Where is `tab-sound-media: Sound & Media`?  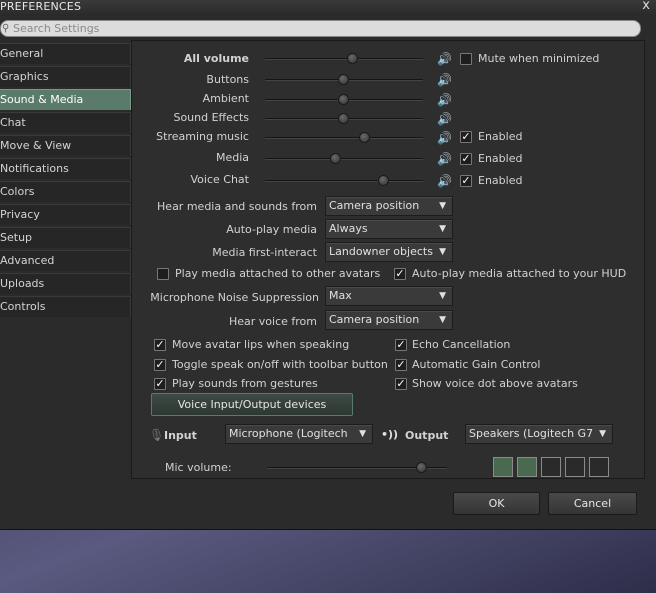
tab-sound-media: Sound & Media is located at coordinates (65, 99).